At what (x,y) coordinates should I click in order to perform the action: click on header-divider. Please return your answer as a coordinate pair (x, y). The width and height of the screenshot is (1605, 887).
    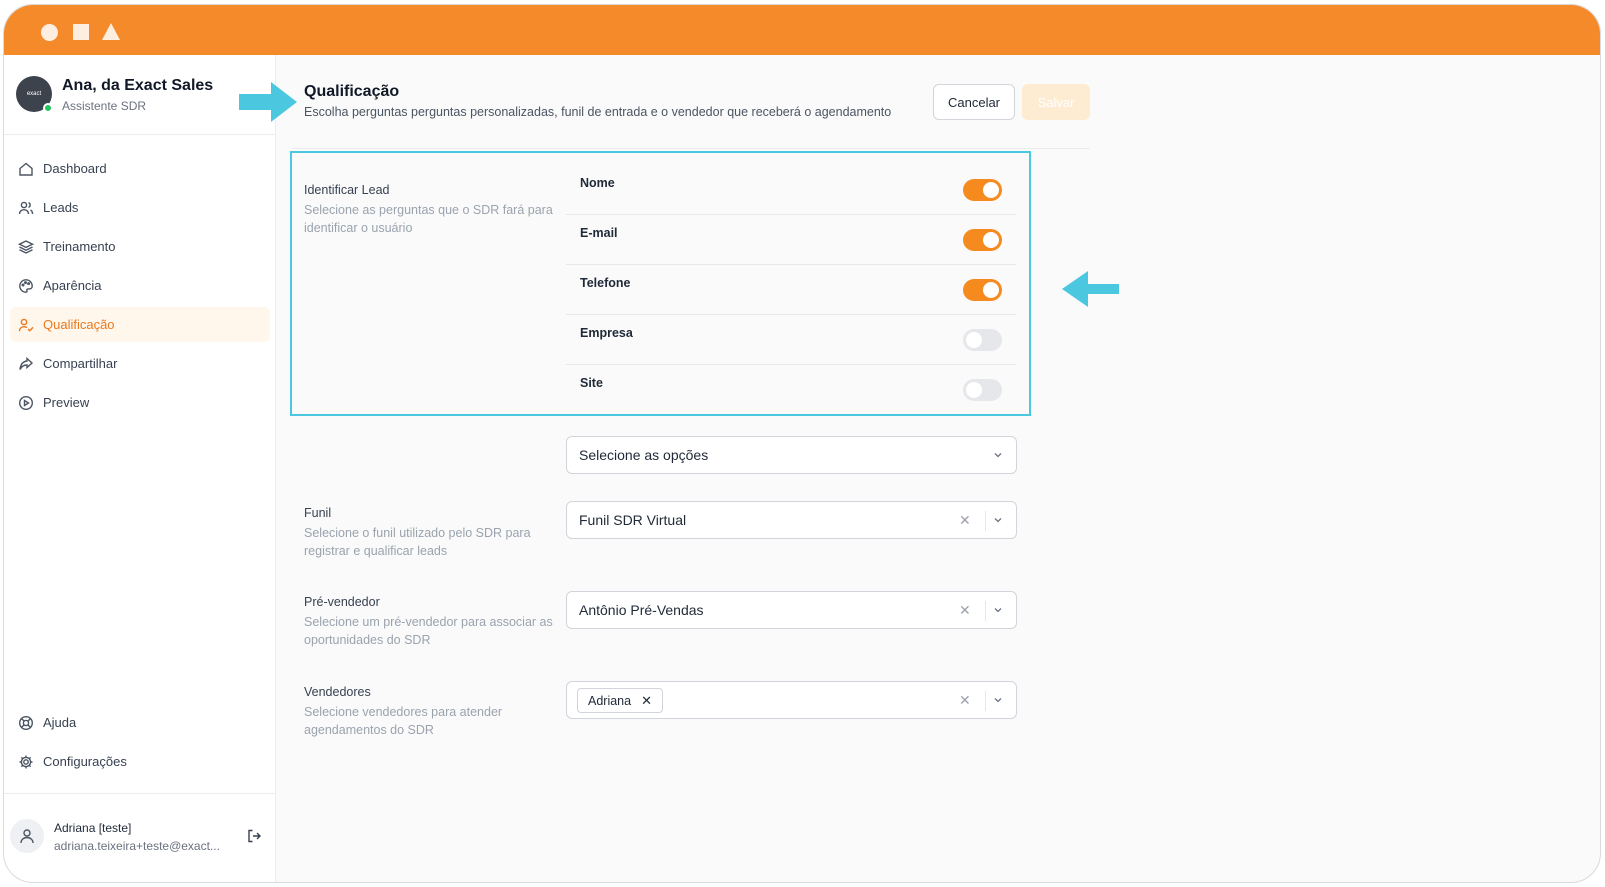
    Looking at the image, I should click on (691, 148).